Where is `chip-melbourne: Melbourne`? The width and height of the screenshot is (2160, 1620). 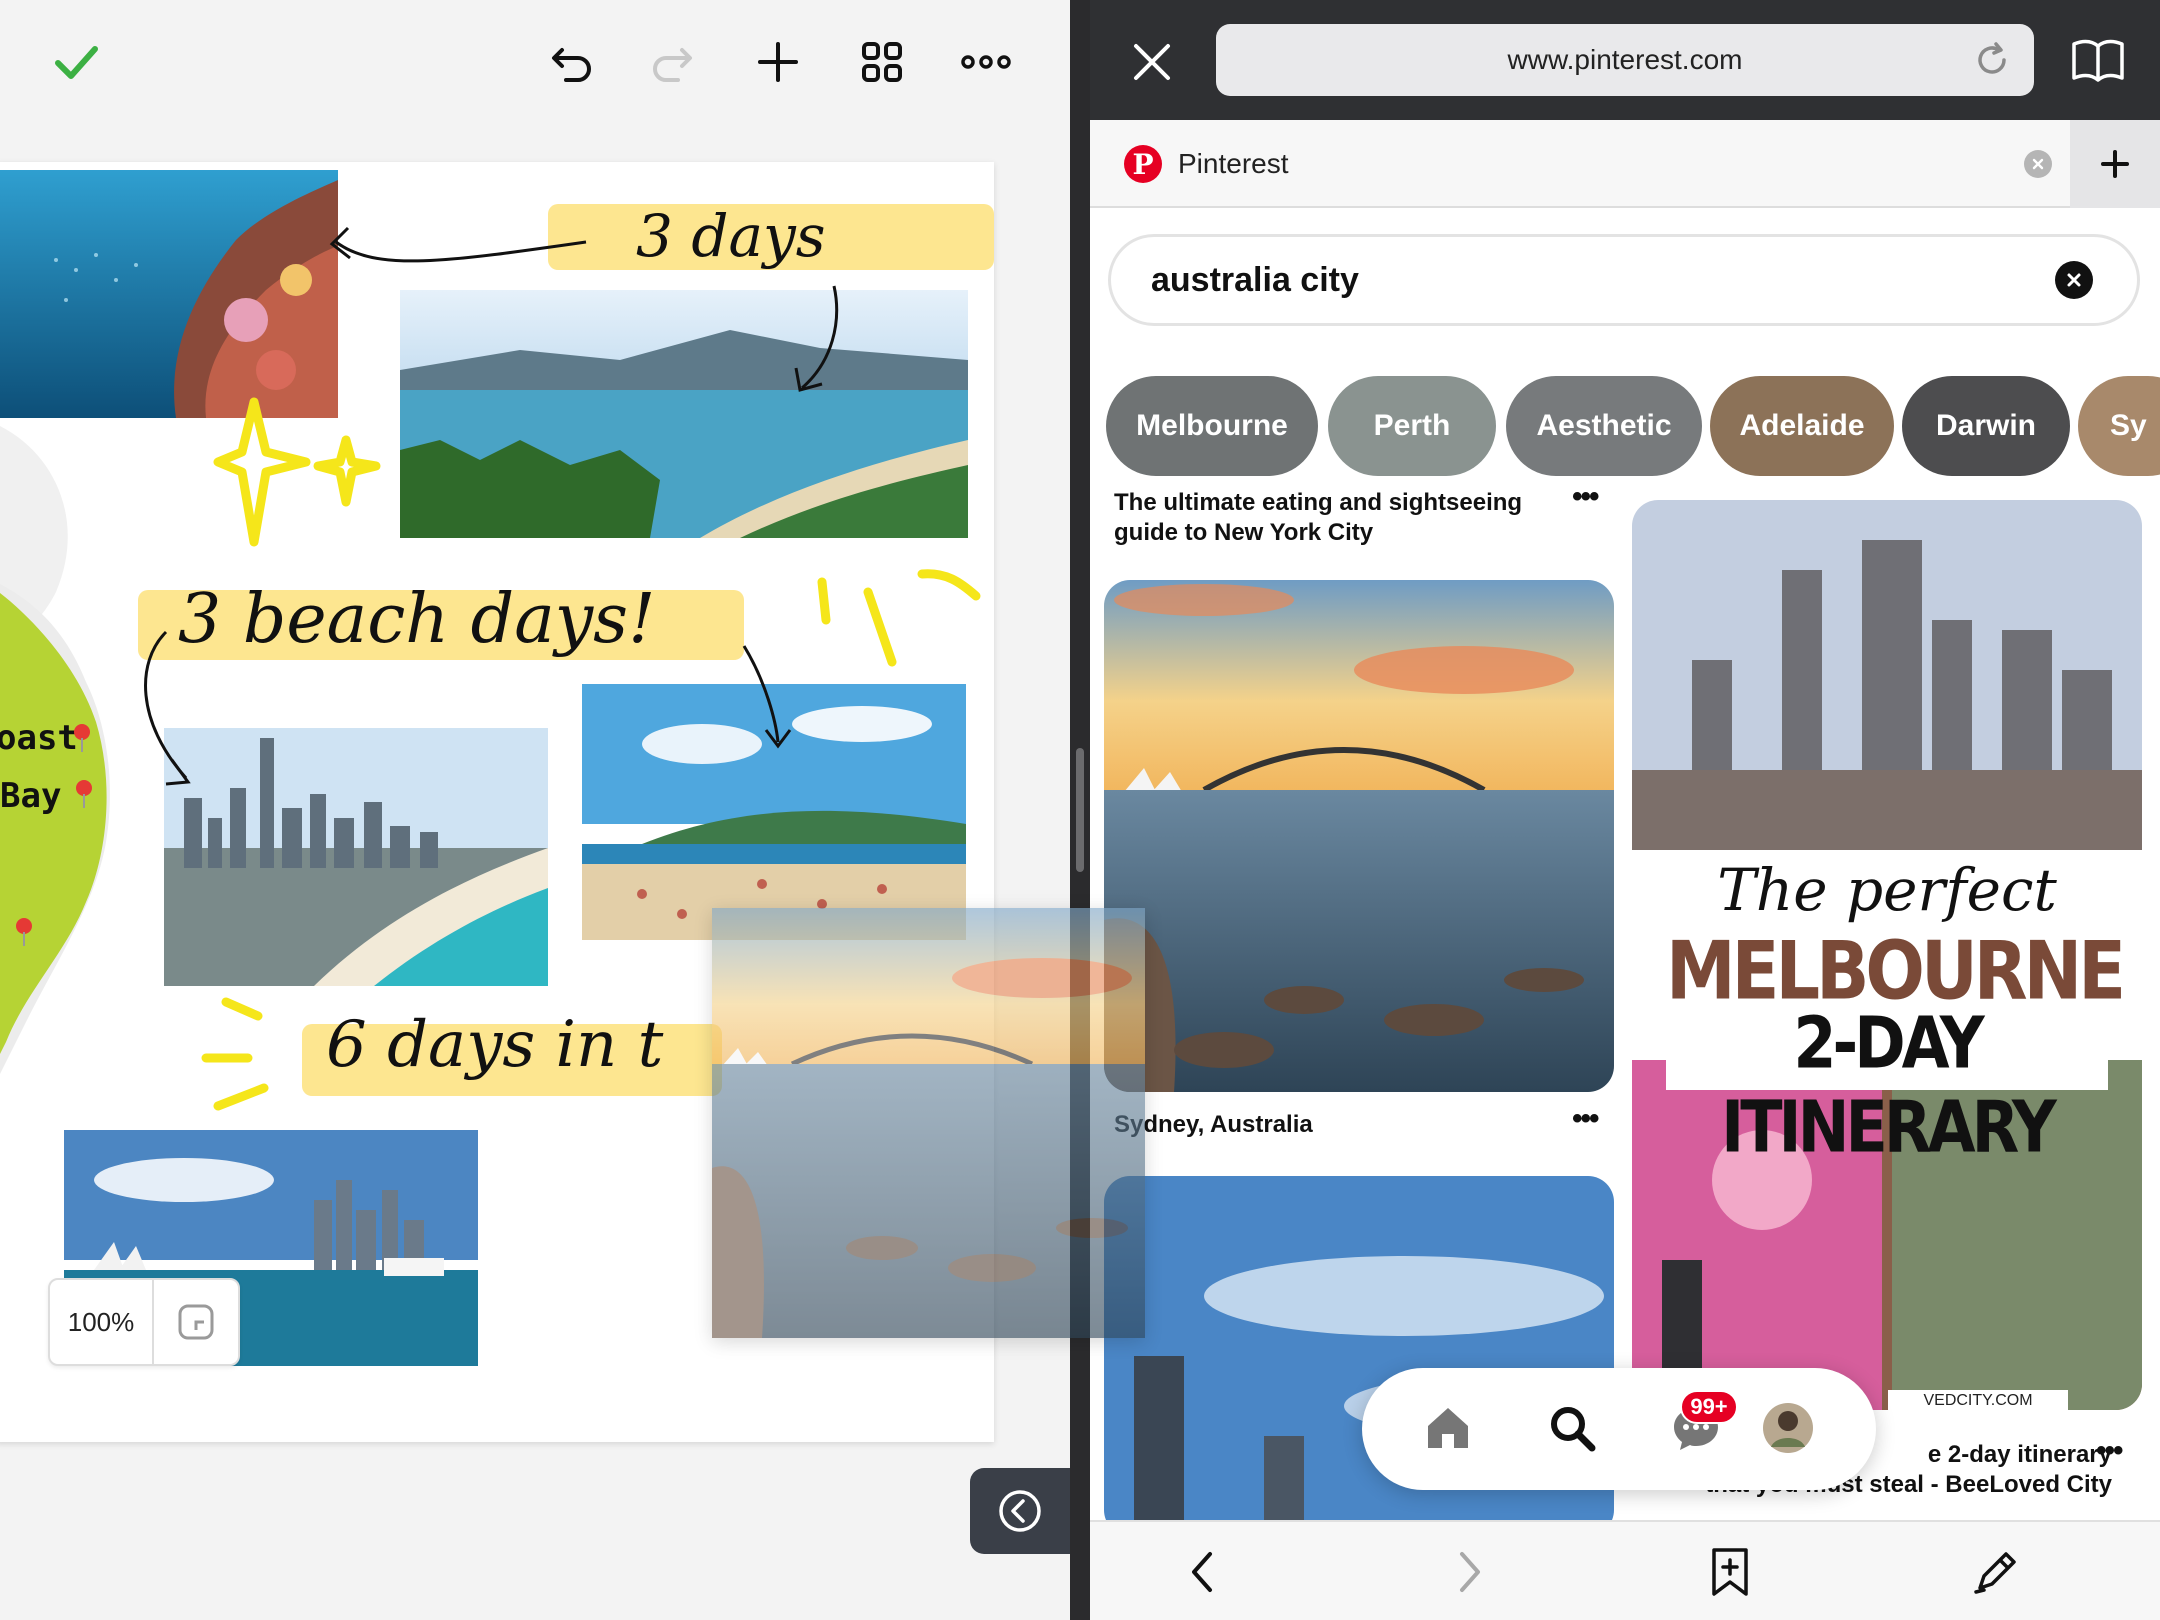 chip-melbourne: Melbourne is located at coordinates (1212, 426).